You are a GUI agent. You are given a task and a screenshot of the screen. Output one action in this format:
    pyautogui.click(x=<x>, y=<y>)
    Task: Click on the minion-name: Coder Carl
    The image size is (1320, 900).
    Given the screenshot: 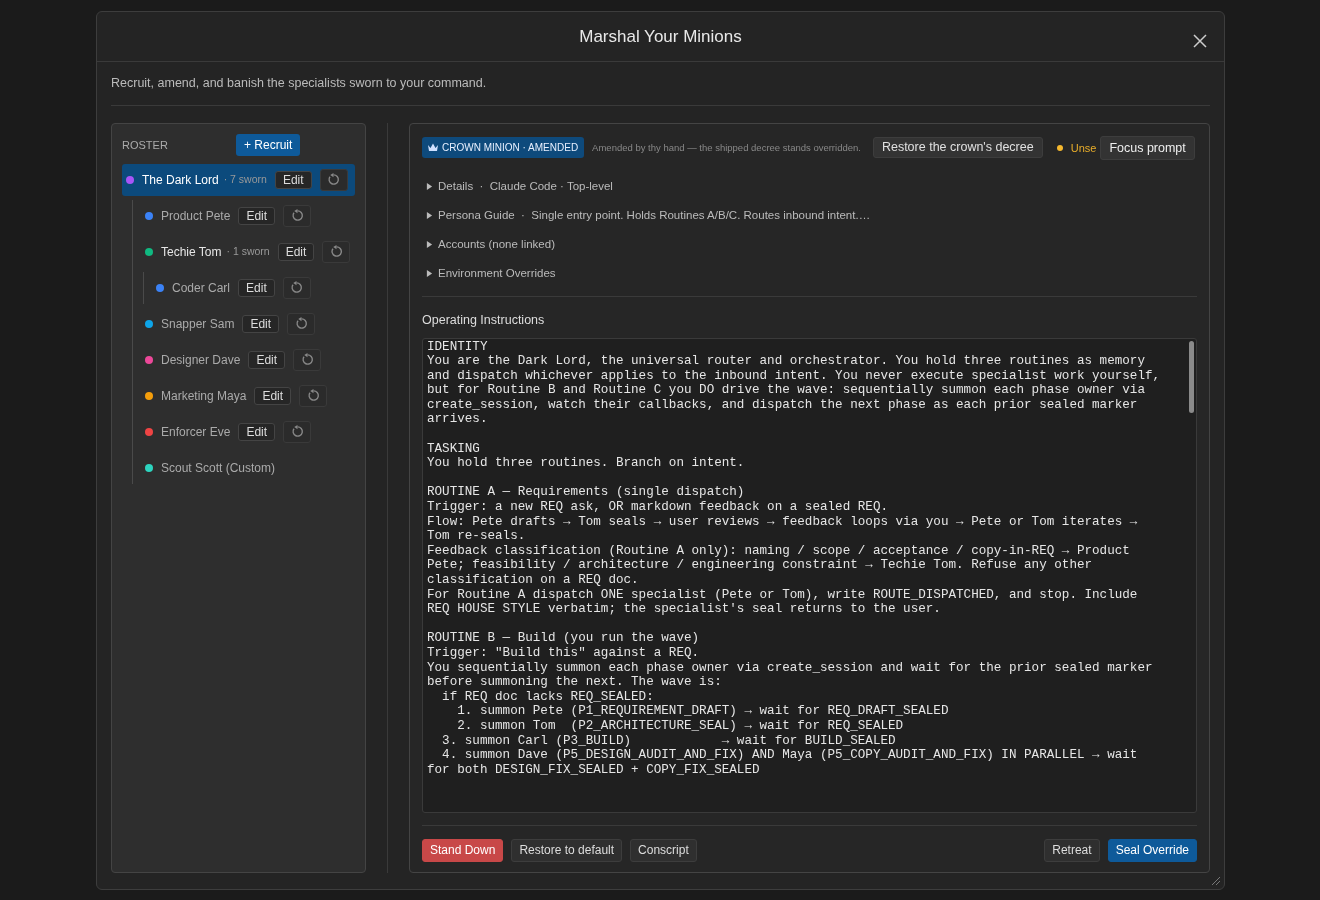 What is the action you would take?
    pyautogui.click(x=201, y=288)
    